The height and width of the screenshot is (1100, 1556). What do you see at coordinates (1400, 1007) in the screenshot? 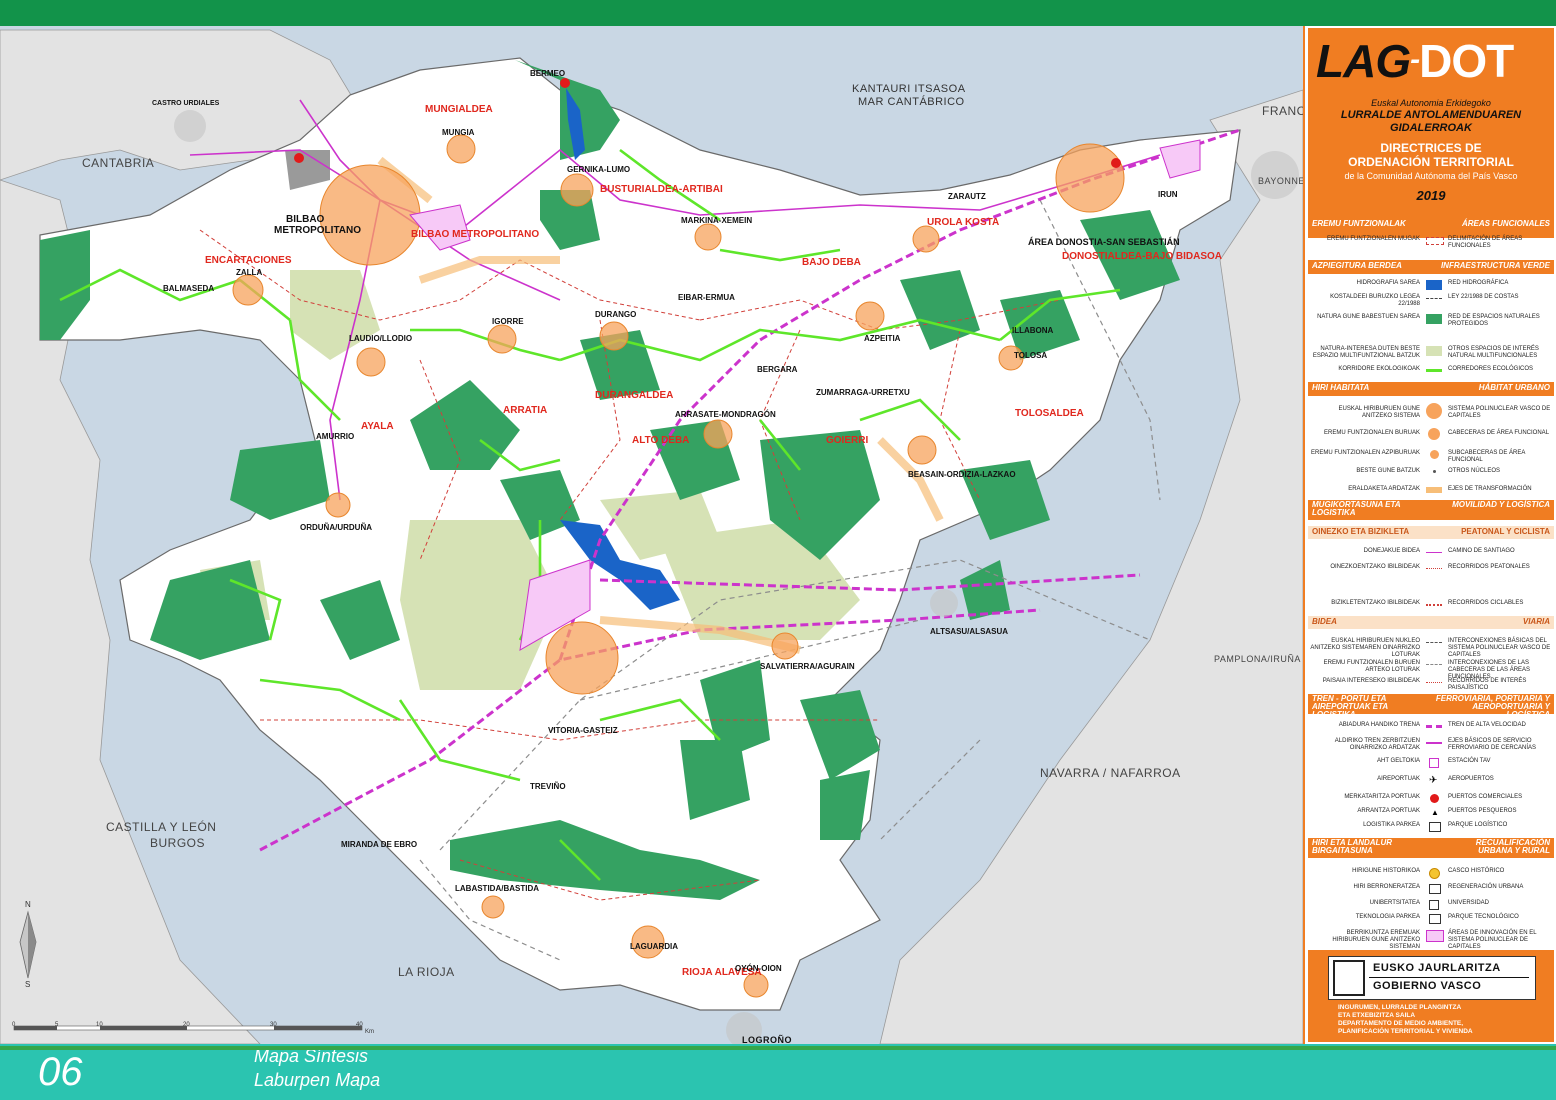
I see `dept-line: INGURUMEN, LURRALDE PLANGINTZA` at bounding box center [1400, 1007].